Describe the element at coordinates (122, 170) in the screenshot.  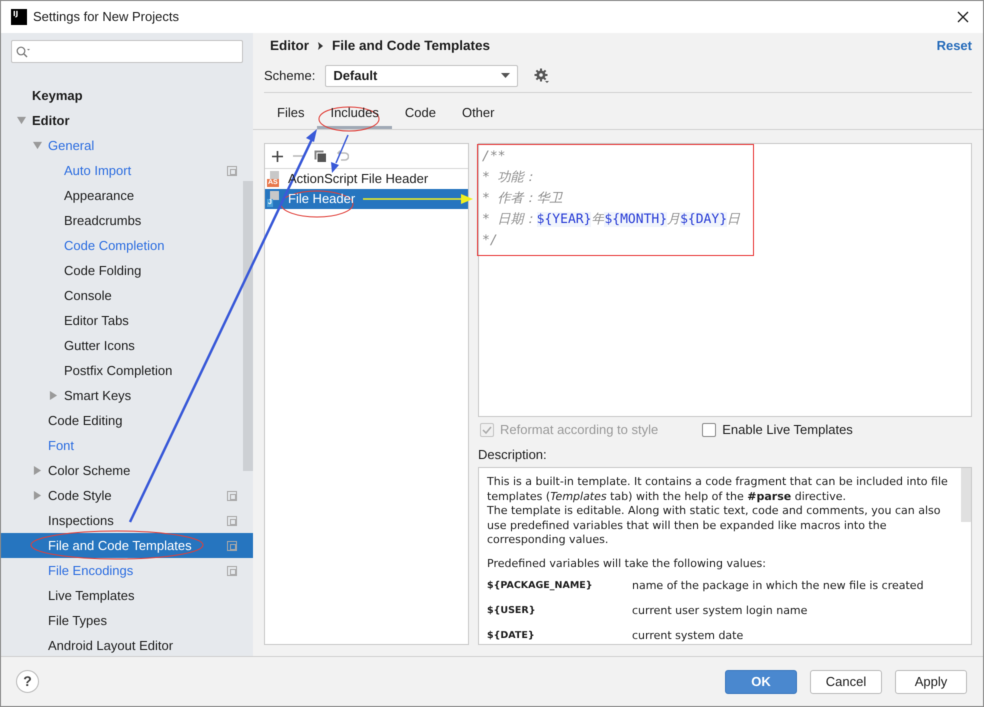
I see `tree-item: Auto Import` at that location.